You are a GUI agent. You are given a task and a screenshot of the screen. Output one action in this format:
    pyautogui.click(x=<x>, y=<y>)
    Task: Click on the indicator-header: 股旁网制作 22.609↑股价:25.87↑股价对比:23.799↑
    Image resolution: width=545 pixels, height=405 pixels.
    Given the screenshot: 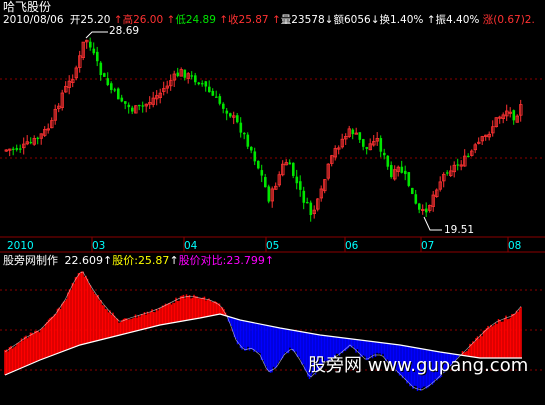 What is the action you would take?
    pyautogui.click(x=138, y=260)
    